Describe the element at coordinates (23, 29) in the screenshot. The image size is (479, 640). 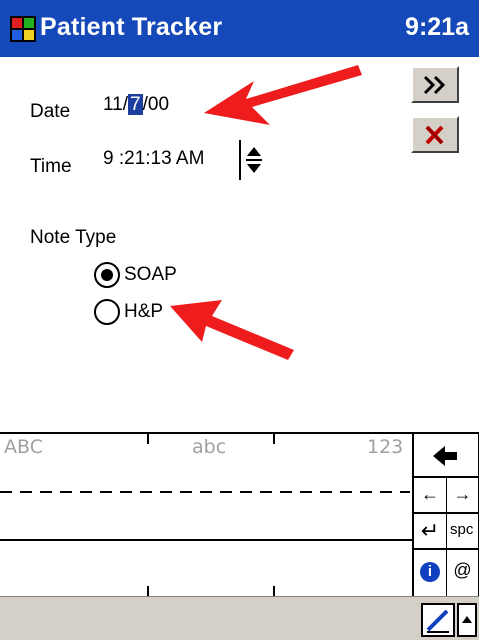
I see `windows-flag-icon` at that location.